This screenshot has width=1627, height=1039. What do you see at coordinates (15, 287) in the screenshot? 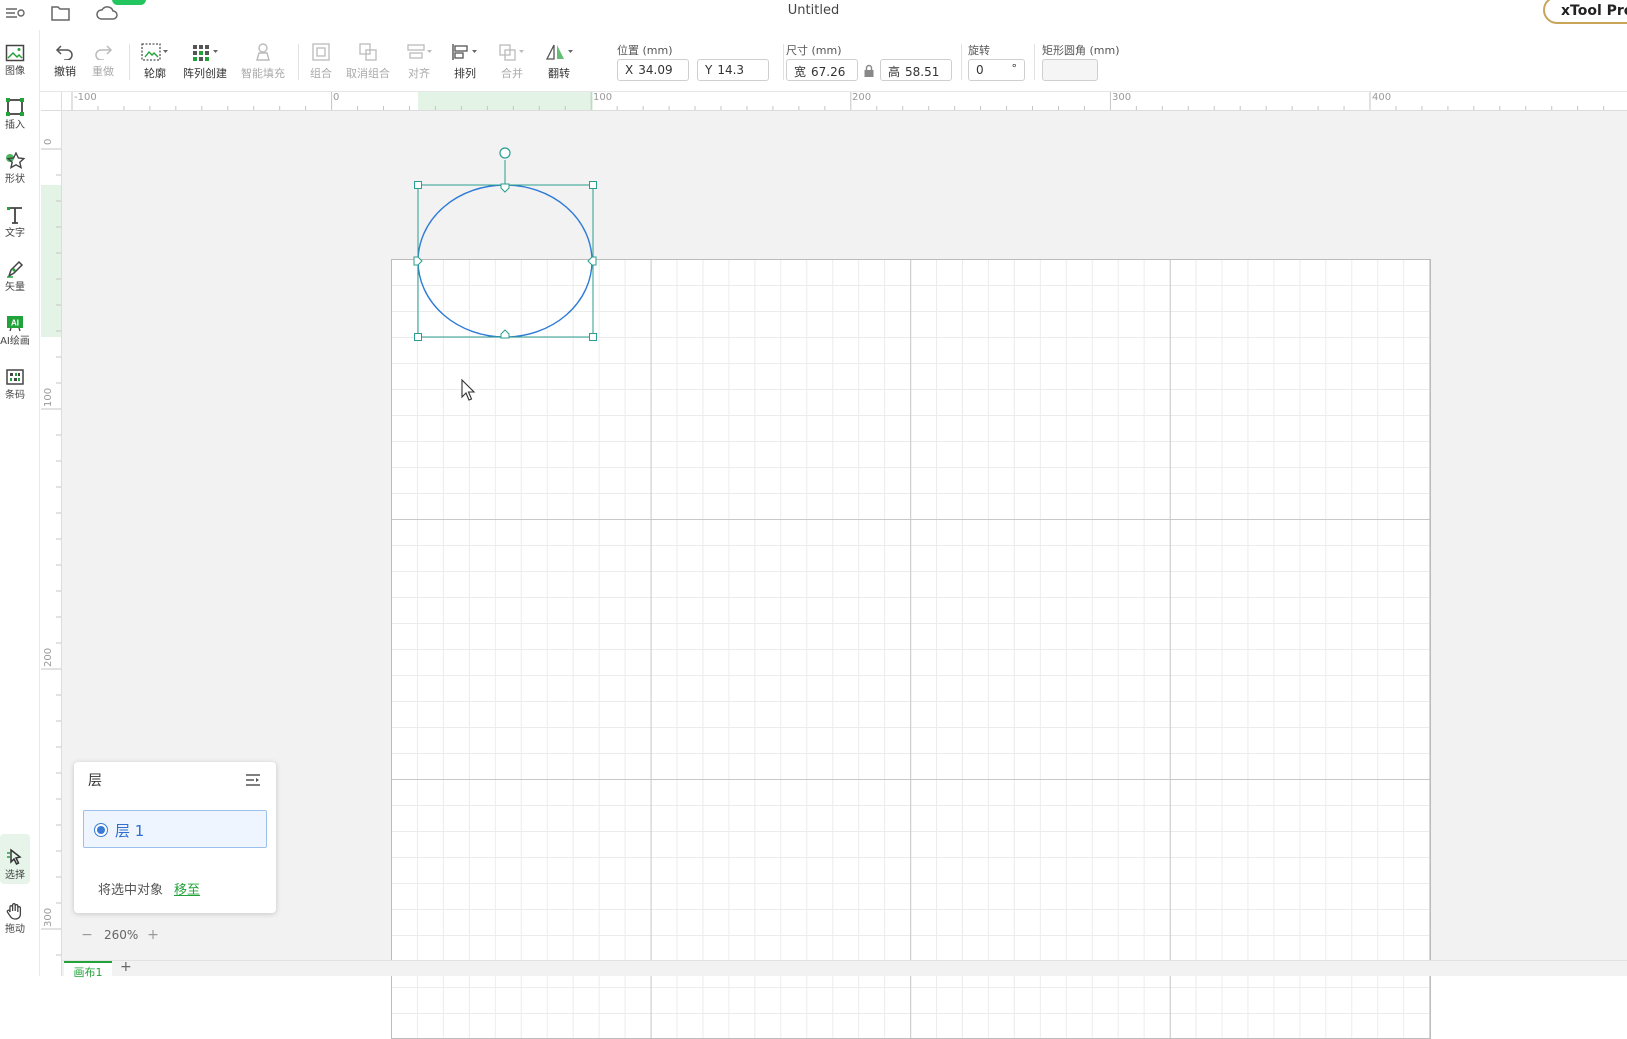
I see `tool-vector-label: 矢量` at bounding box center [15, 287].